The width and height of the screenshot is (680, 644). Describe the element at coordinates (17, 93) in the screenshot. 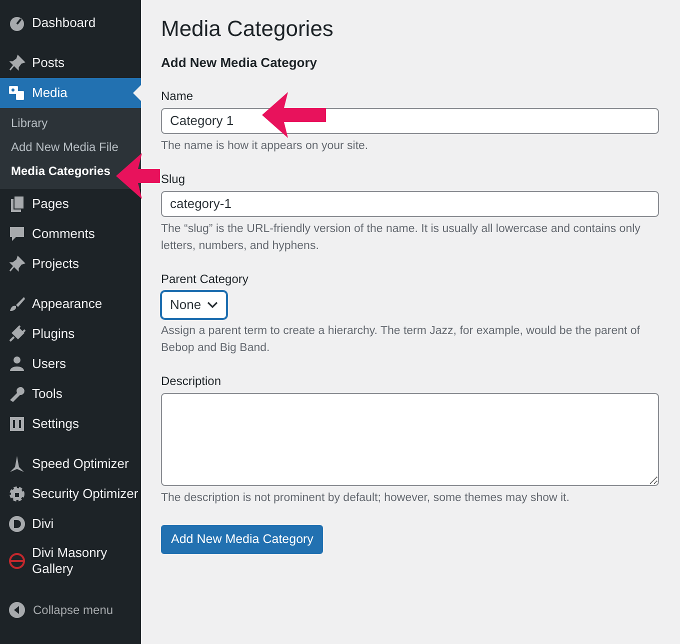

I see `media-icon` at that location.